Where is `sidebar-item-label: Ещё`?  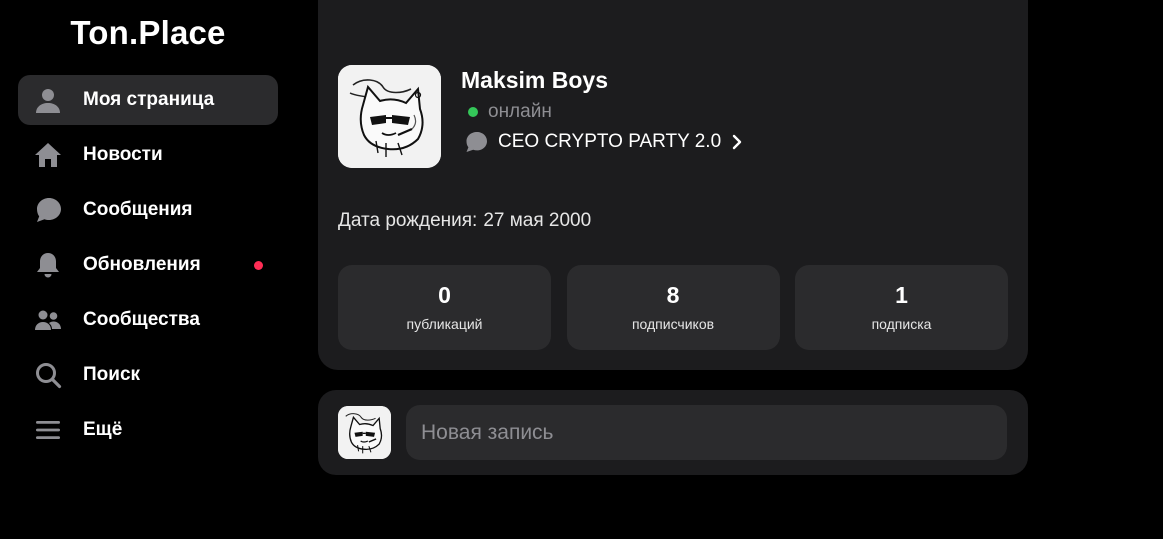
sidebar-item-label: Ещё is located at coordinates (103, 429).